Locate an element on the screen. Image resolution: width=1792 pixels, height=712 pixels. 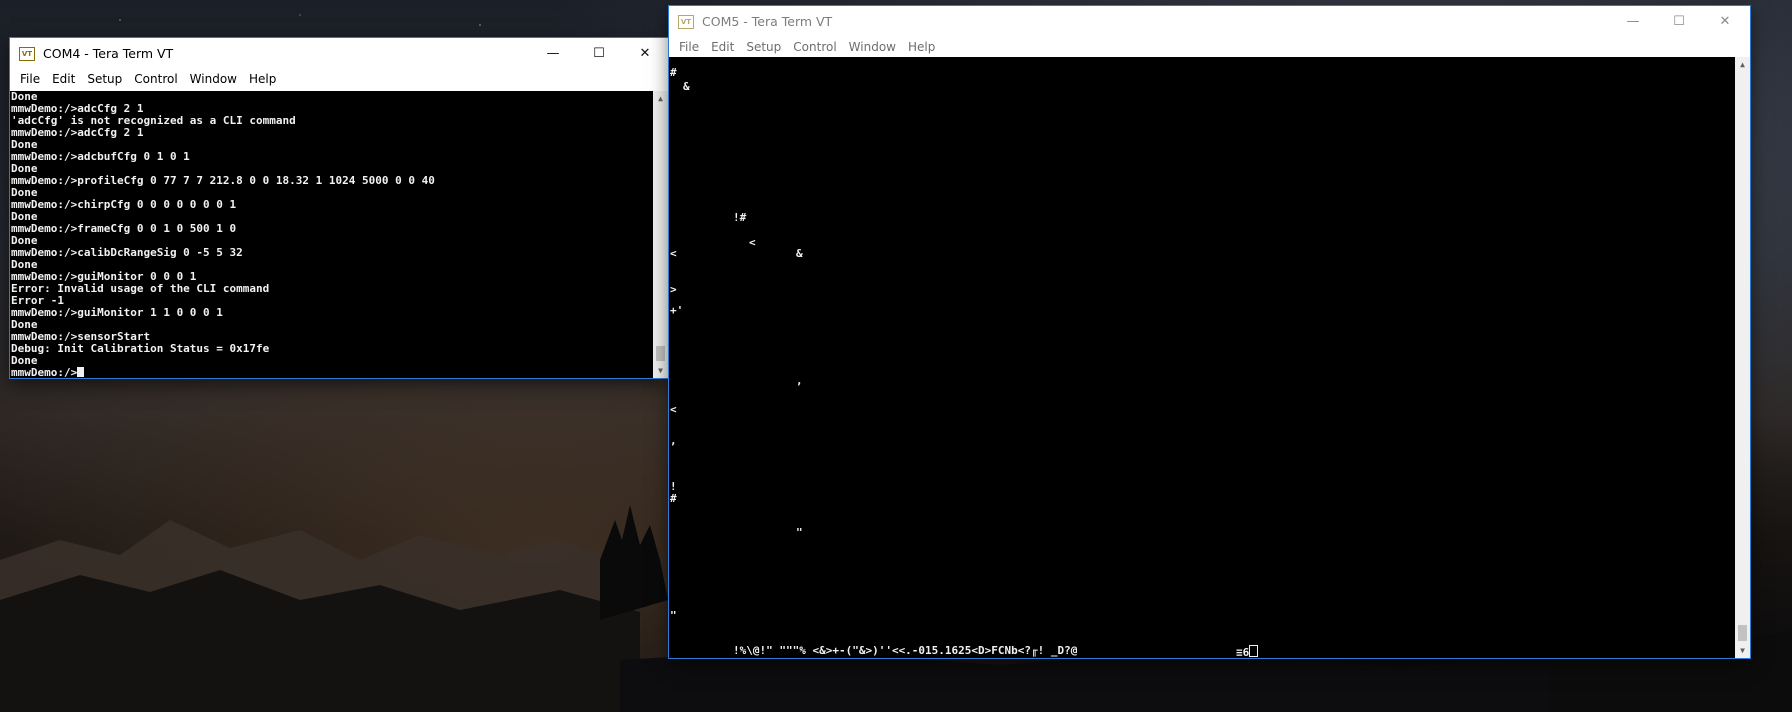
terminal-prompt: mmwDemo:/> is located at coordinates (44, 372).